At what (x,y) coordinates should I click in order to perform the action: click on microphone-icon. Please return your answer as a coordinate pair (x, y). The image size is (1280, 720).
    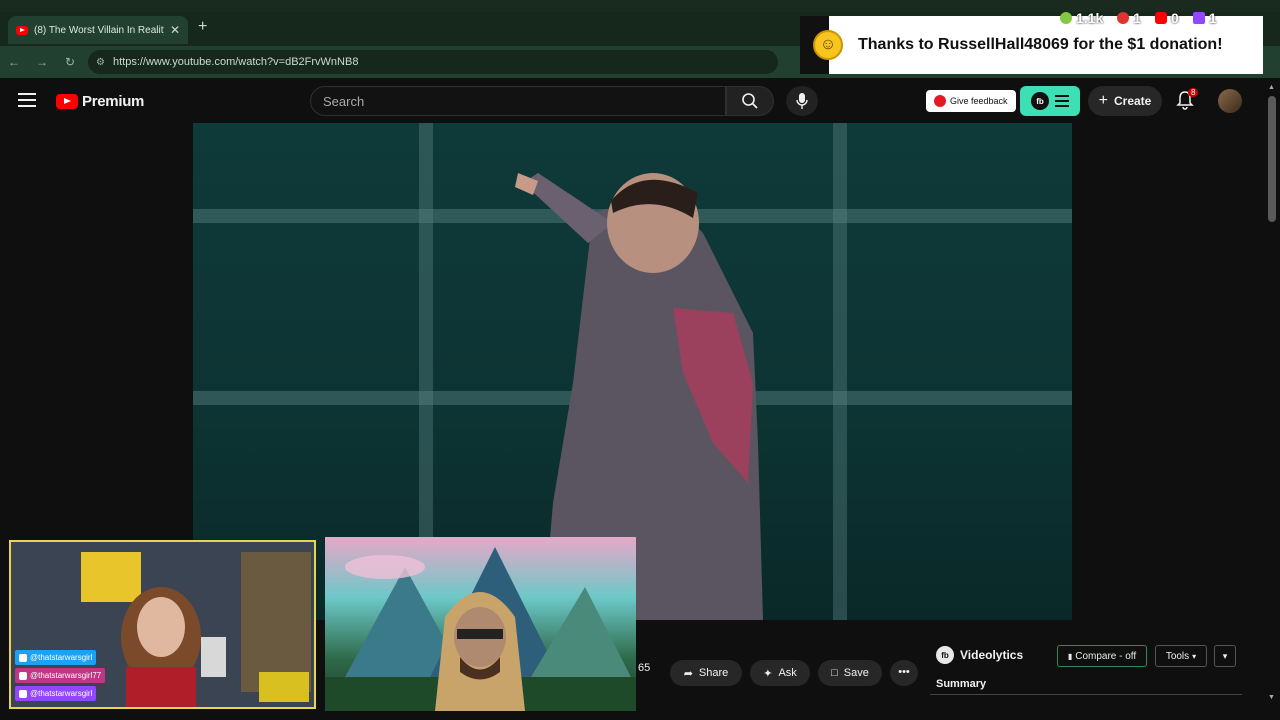
    Looking at the image, I should click on (802, 101).